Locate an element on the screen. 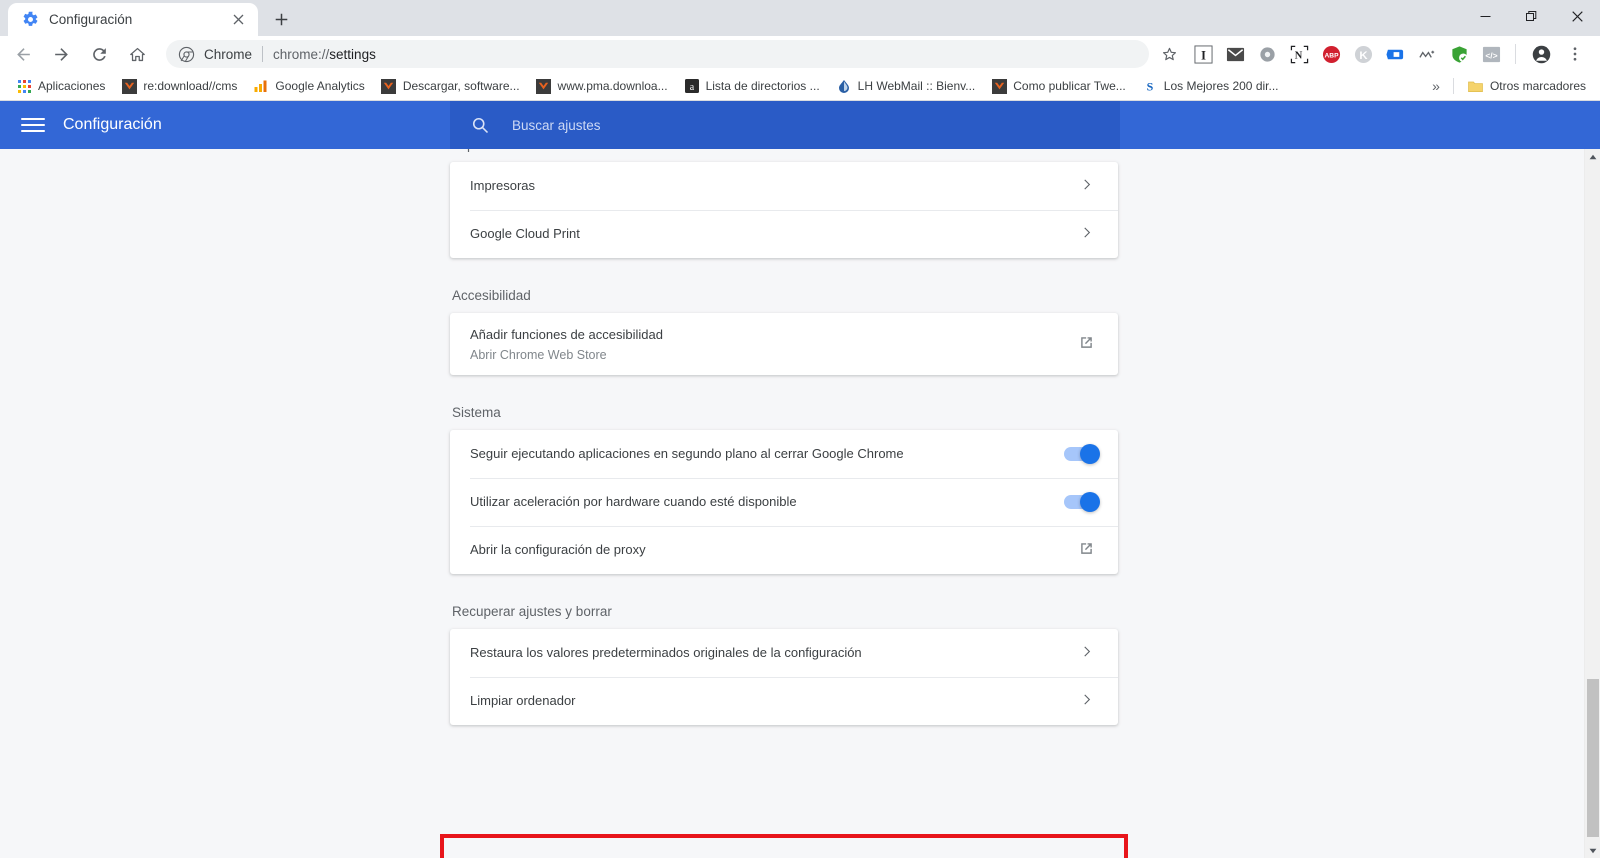 The image size is (1600, 858). row-label: Abrir la configuración de proxy is located at coordinates (558, 549).